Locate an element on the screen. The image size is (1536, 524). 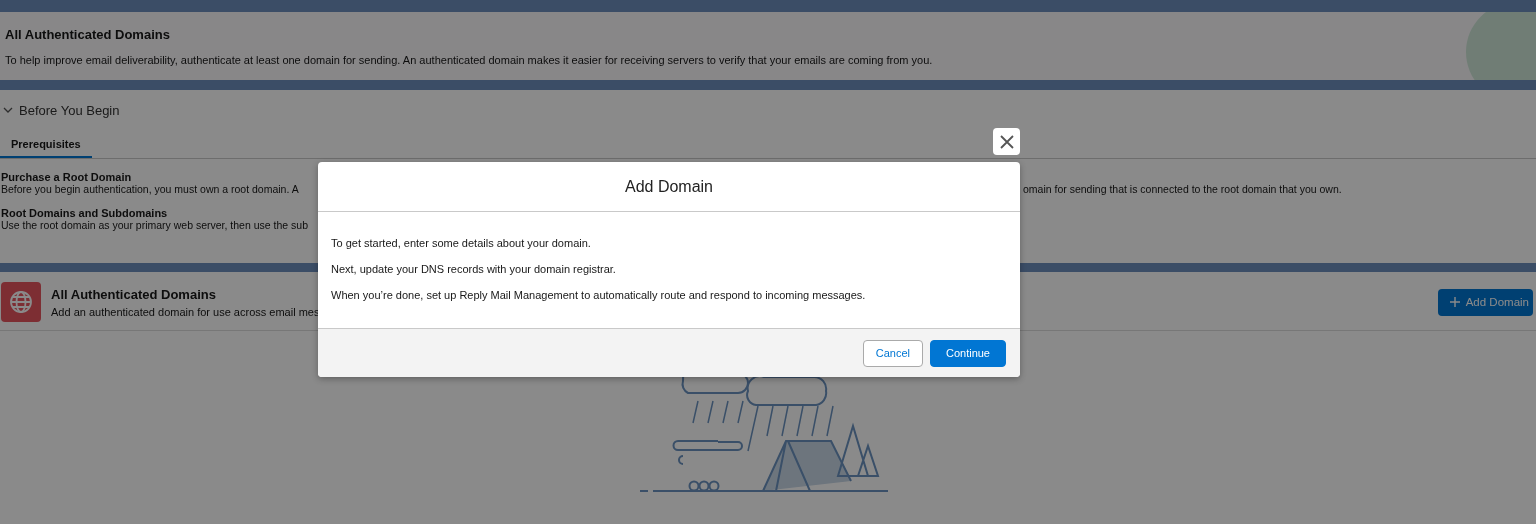
section-text: Use the root domain as your primary web server, then use the sub is located at coordinates (155, 225).